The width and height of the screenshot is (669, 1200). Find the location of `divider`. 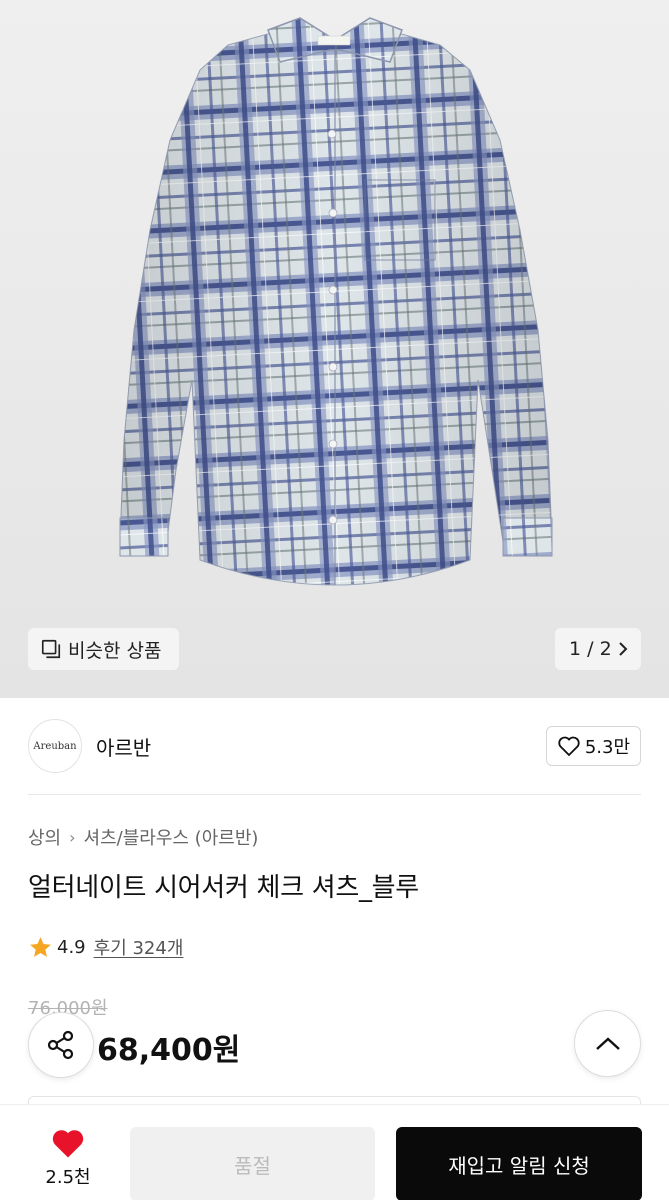

divider is located at coordinates (334, 794).